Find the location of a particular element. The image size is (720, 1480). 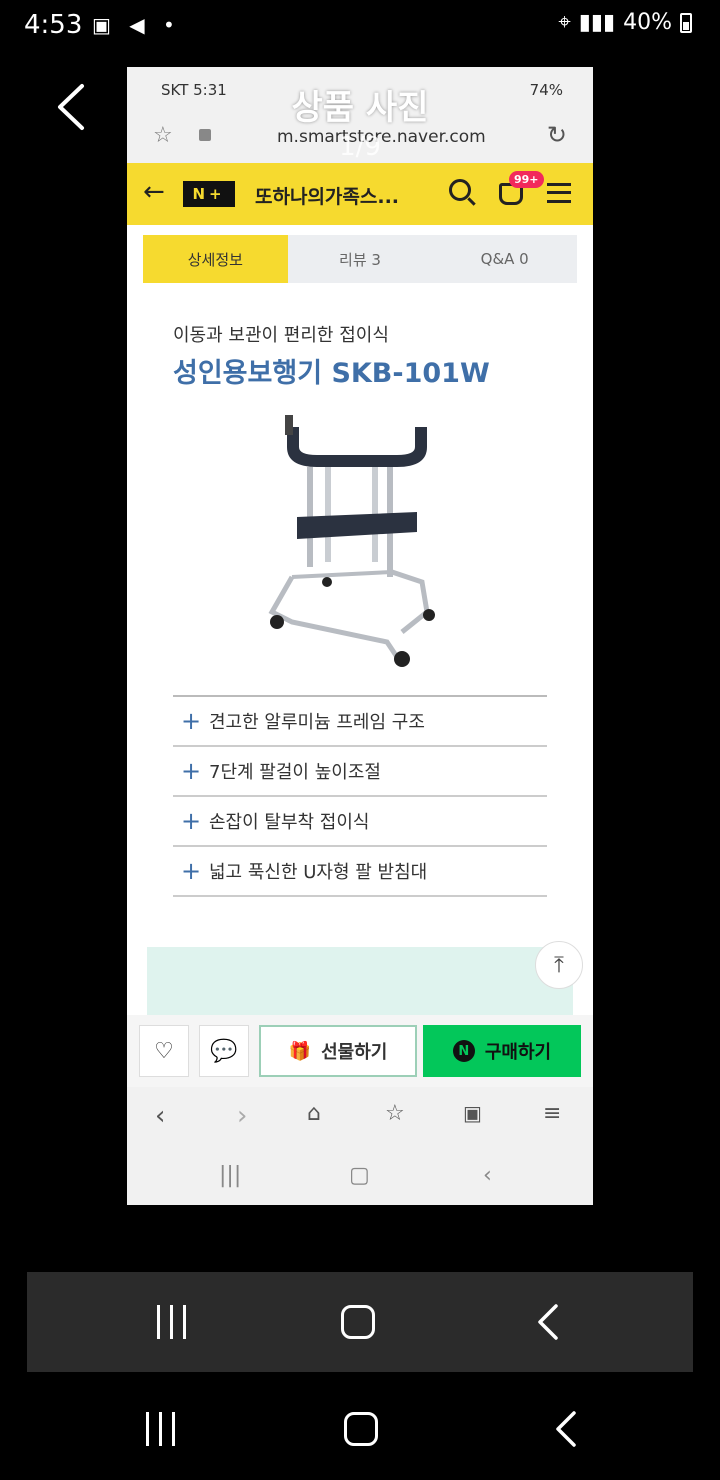

inner-recent-icon: ||| is located at coordinates (230, 1175).